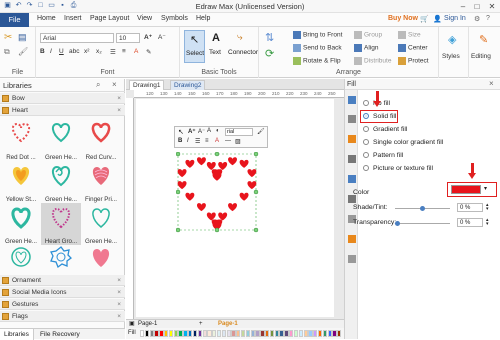 The height and width of the screenshot is (340, 500). Describe the element at coordinates (397, 223) in the screenshot. I see `transparency-slider-knob` at that location.